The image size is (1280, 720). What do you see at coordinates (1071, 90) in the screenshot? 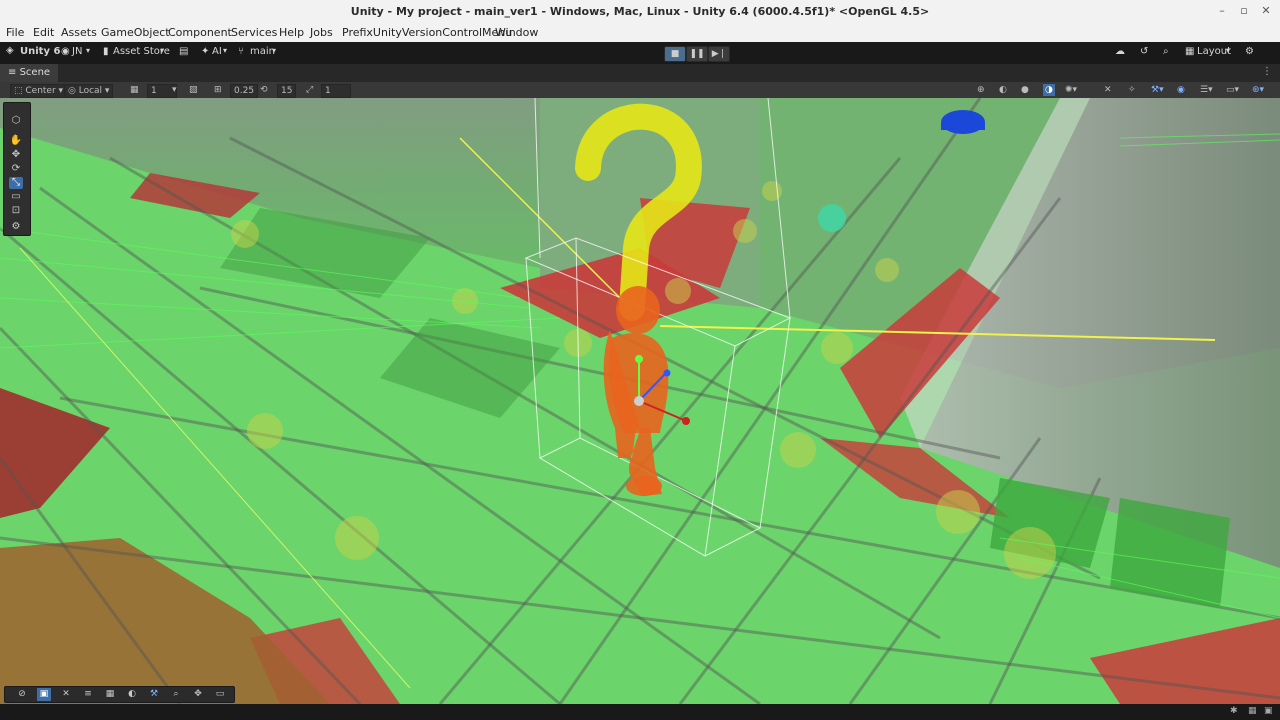
I see `lighting-icon: ✺▾` at bounding box center [1071, 90].